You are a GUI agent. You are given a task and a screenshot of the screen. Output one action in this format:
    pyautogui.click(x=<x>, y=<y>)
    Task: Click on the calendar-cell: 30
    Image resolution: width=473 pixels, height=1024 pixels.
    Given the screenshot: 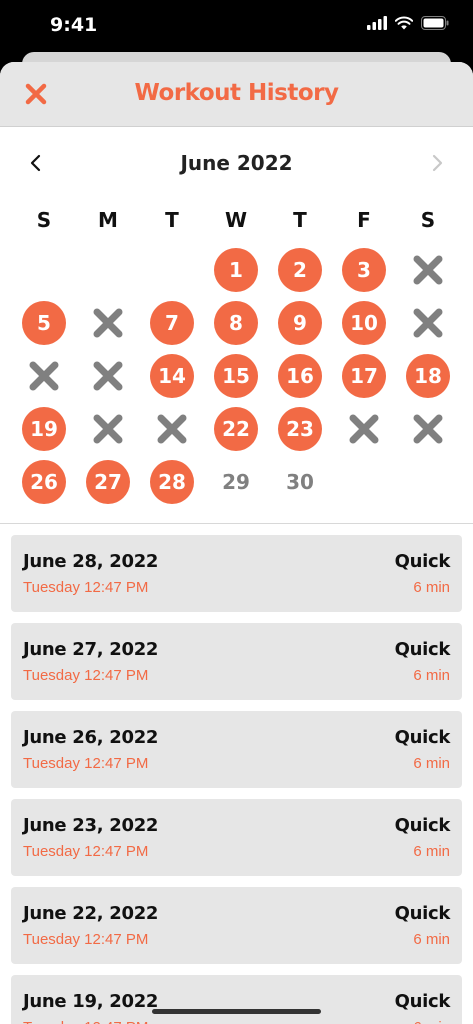 What is the action you would take?
    pyautogui.click(x=300, y=481)
    